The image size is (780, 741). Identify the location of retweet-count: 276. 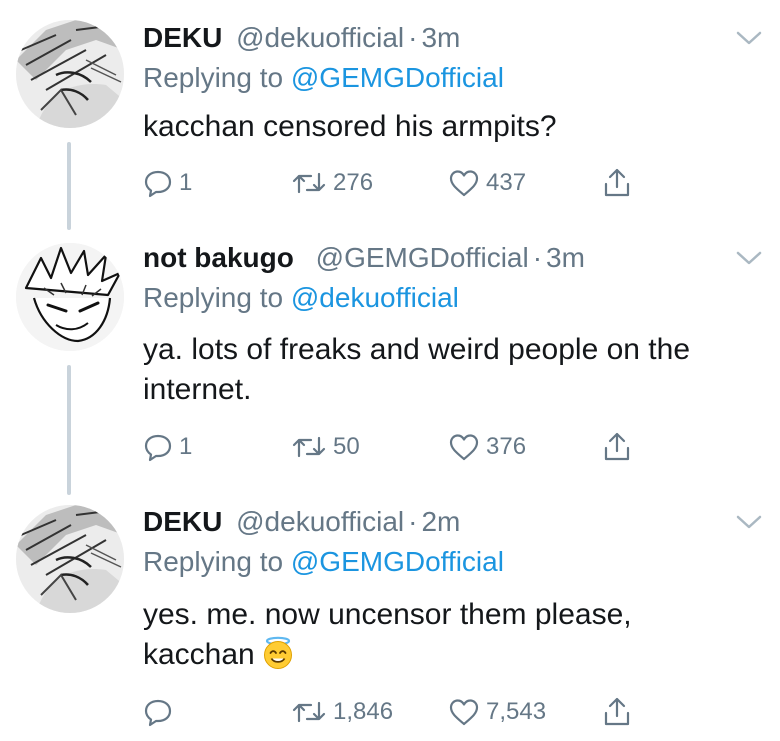
(353, 182).